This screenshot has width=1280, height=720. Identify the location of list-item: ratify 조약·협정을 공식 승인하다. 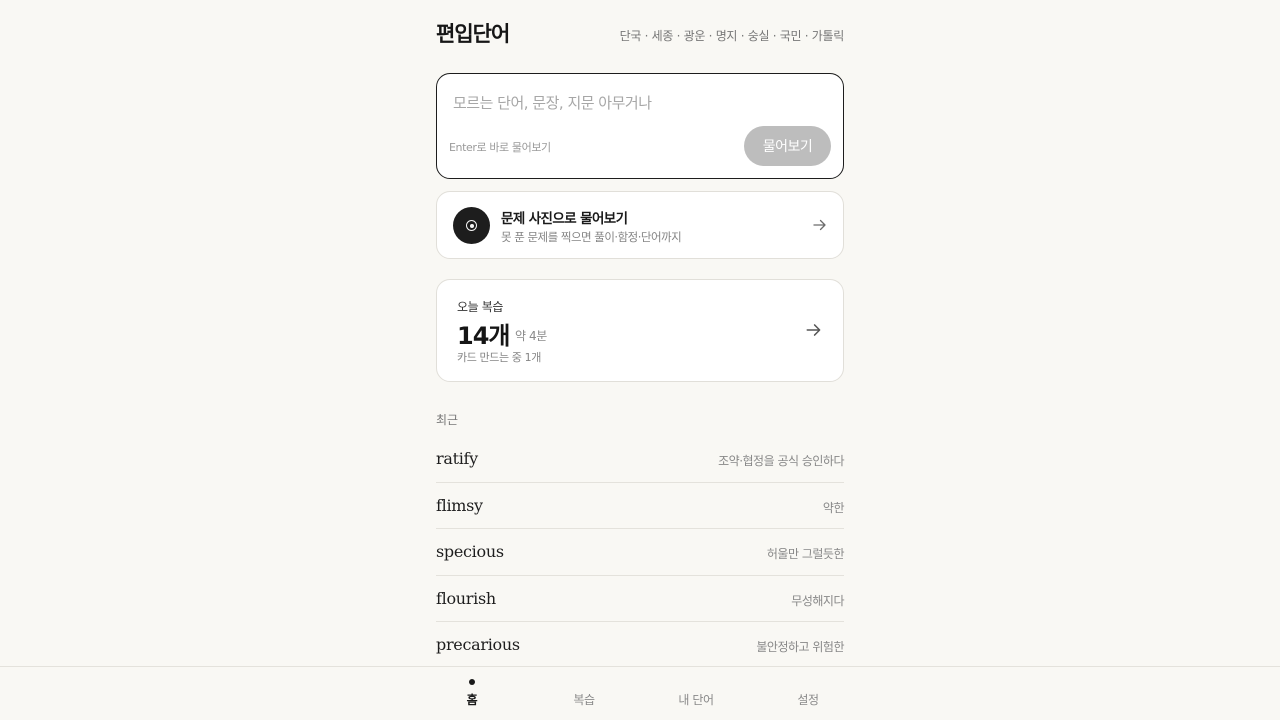
(640, 459).